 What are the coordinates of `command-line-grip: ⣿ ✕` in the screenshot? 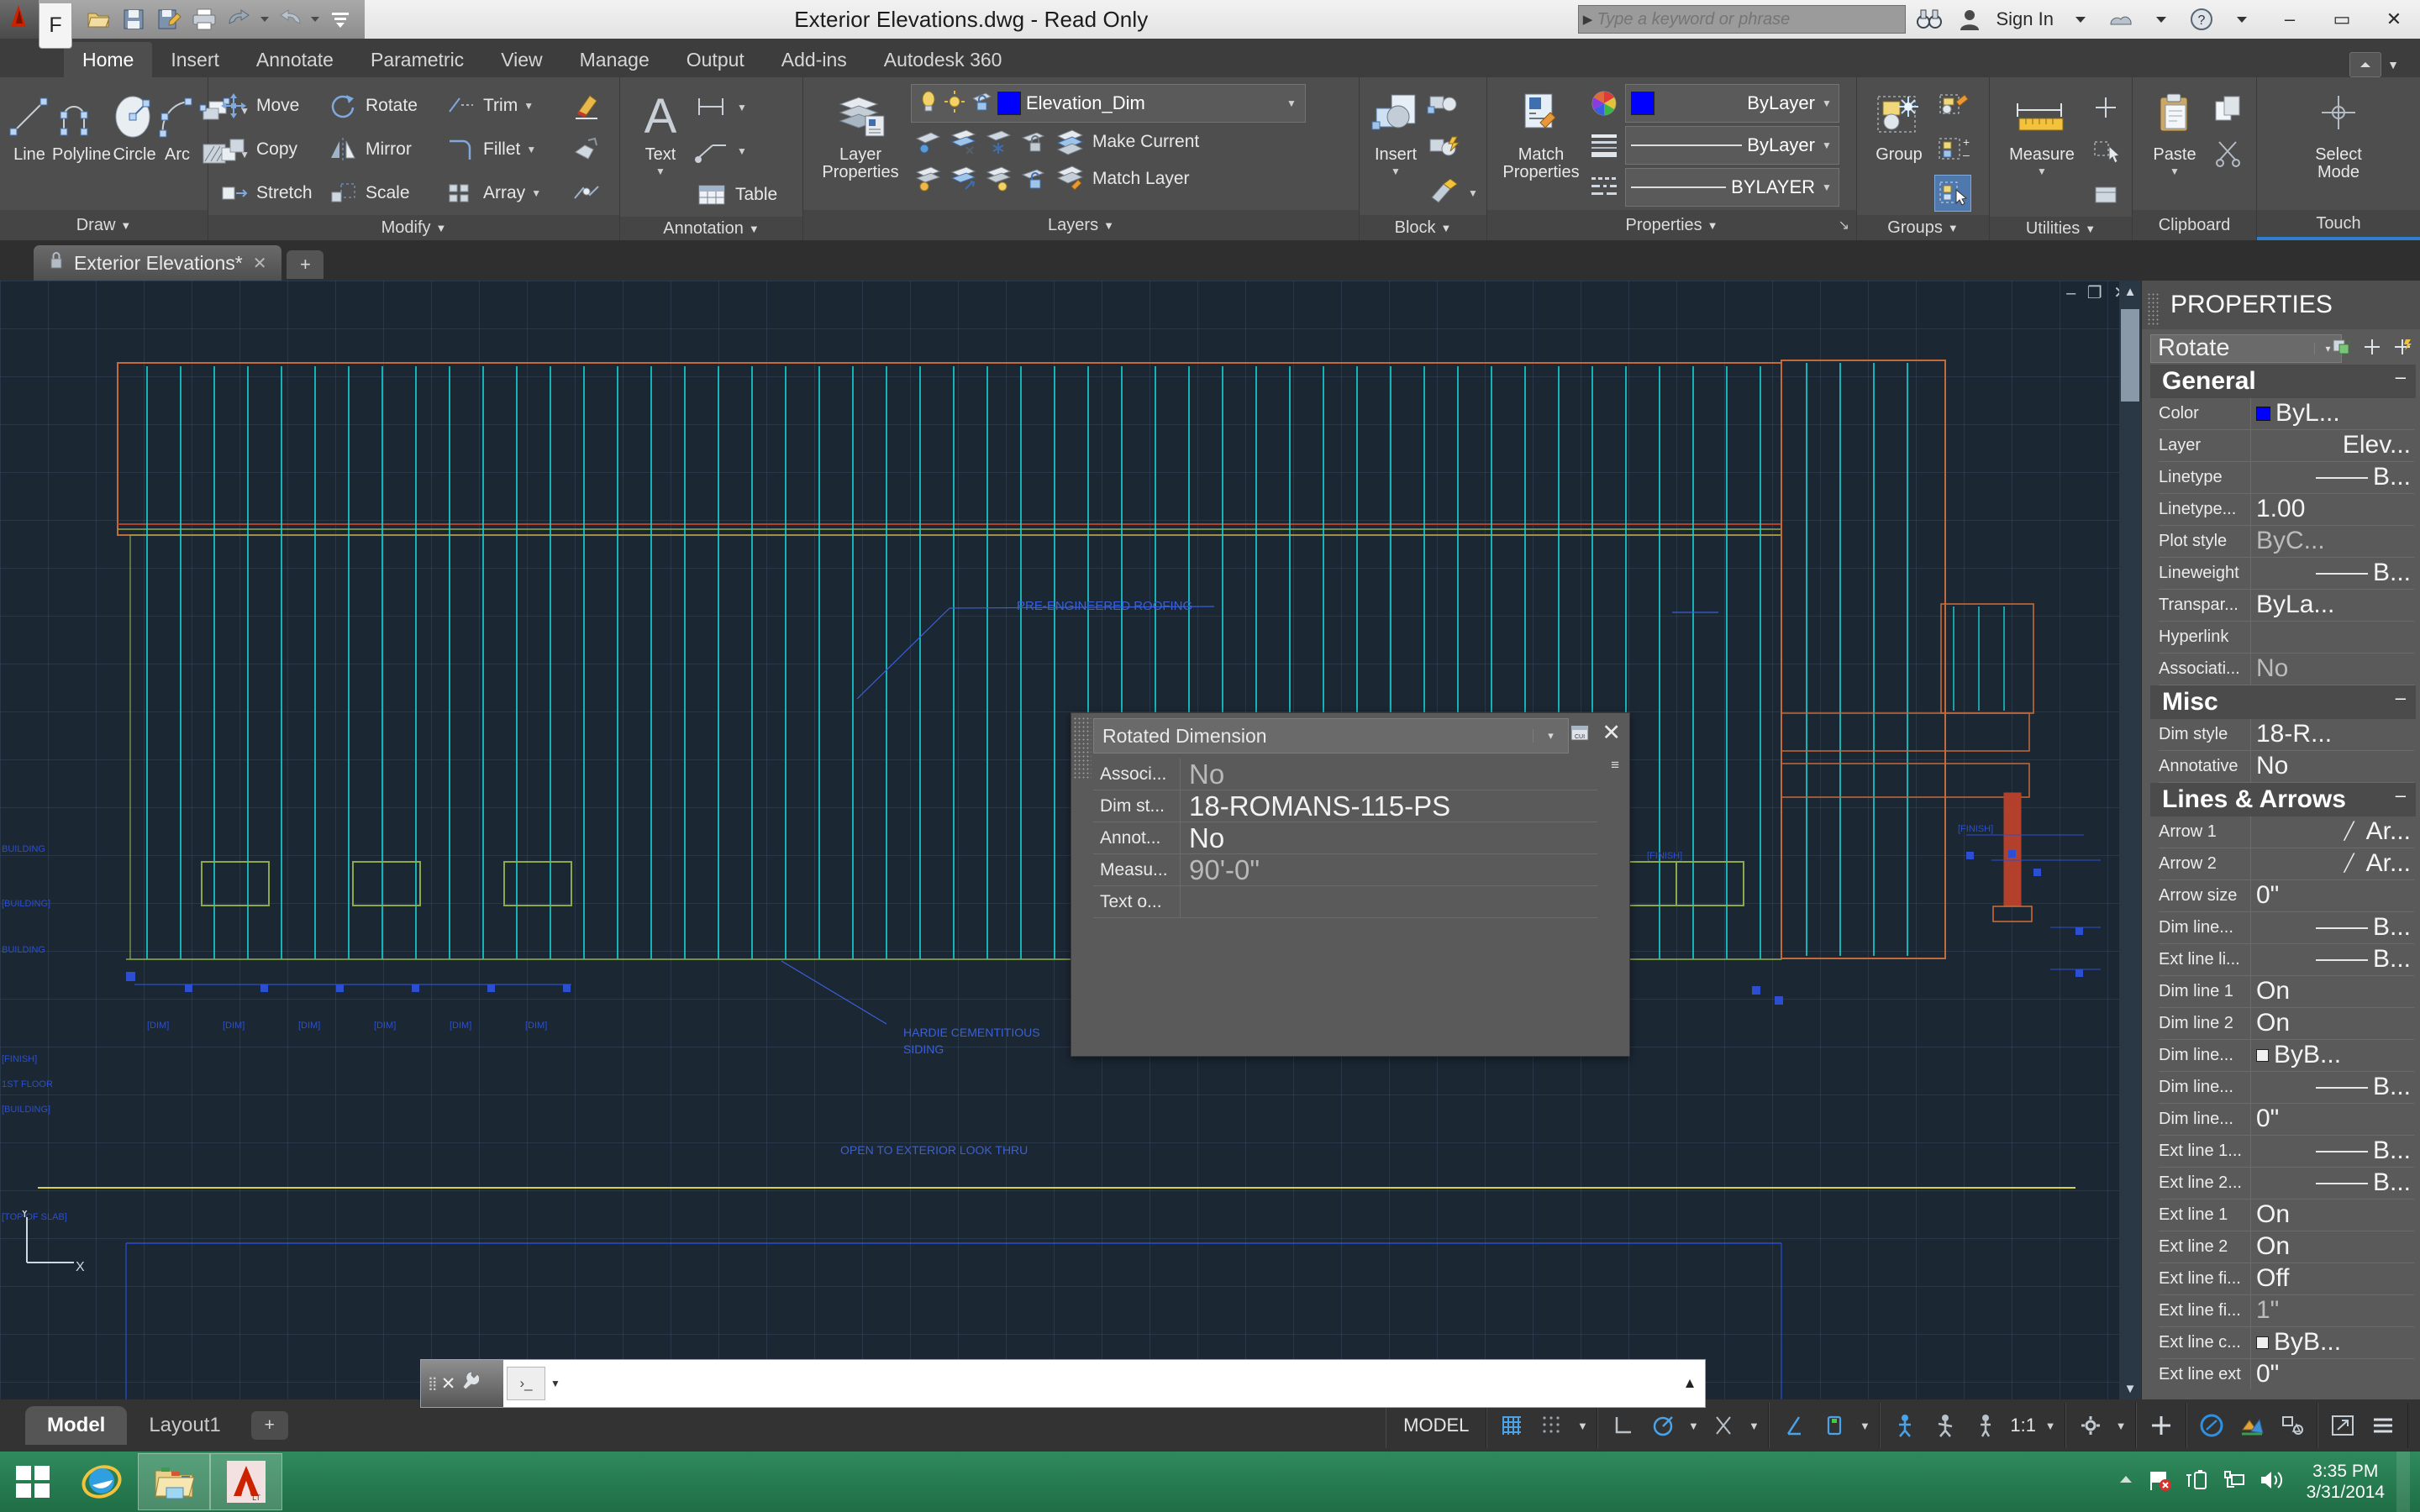 It's located at (462, 1383).